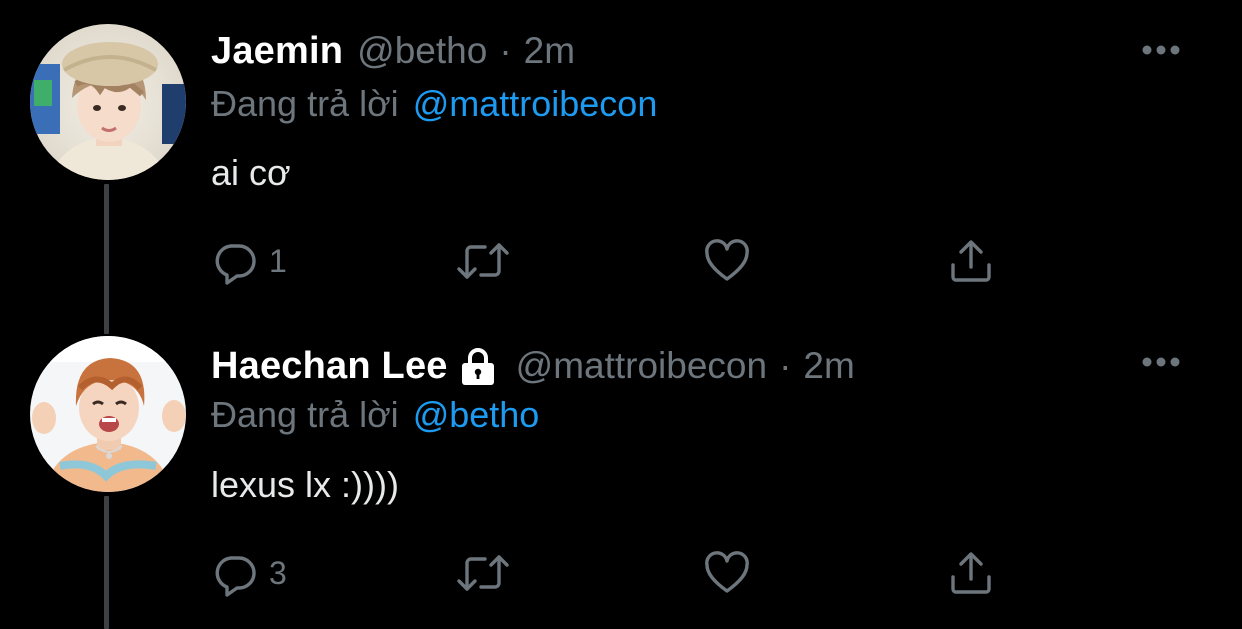 The image size is (1242, 629). I want to click on tweet-header: Haechan Lee @mattroibecon · 2m, so click(533, 366).